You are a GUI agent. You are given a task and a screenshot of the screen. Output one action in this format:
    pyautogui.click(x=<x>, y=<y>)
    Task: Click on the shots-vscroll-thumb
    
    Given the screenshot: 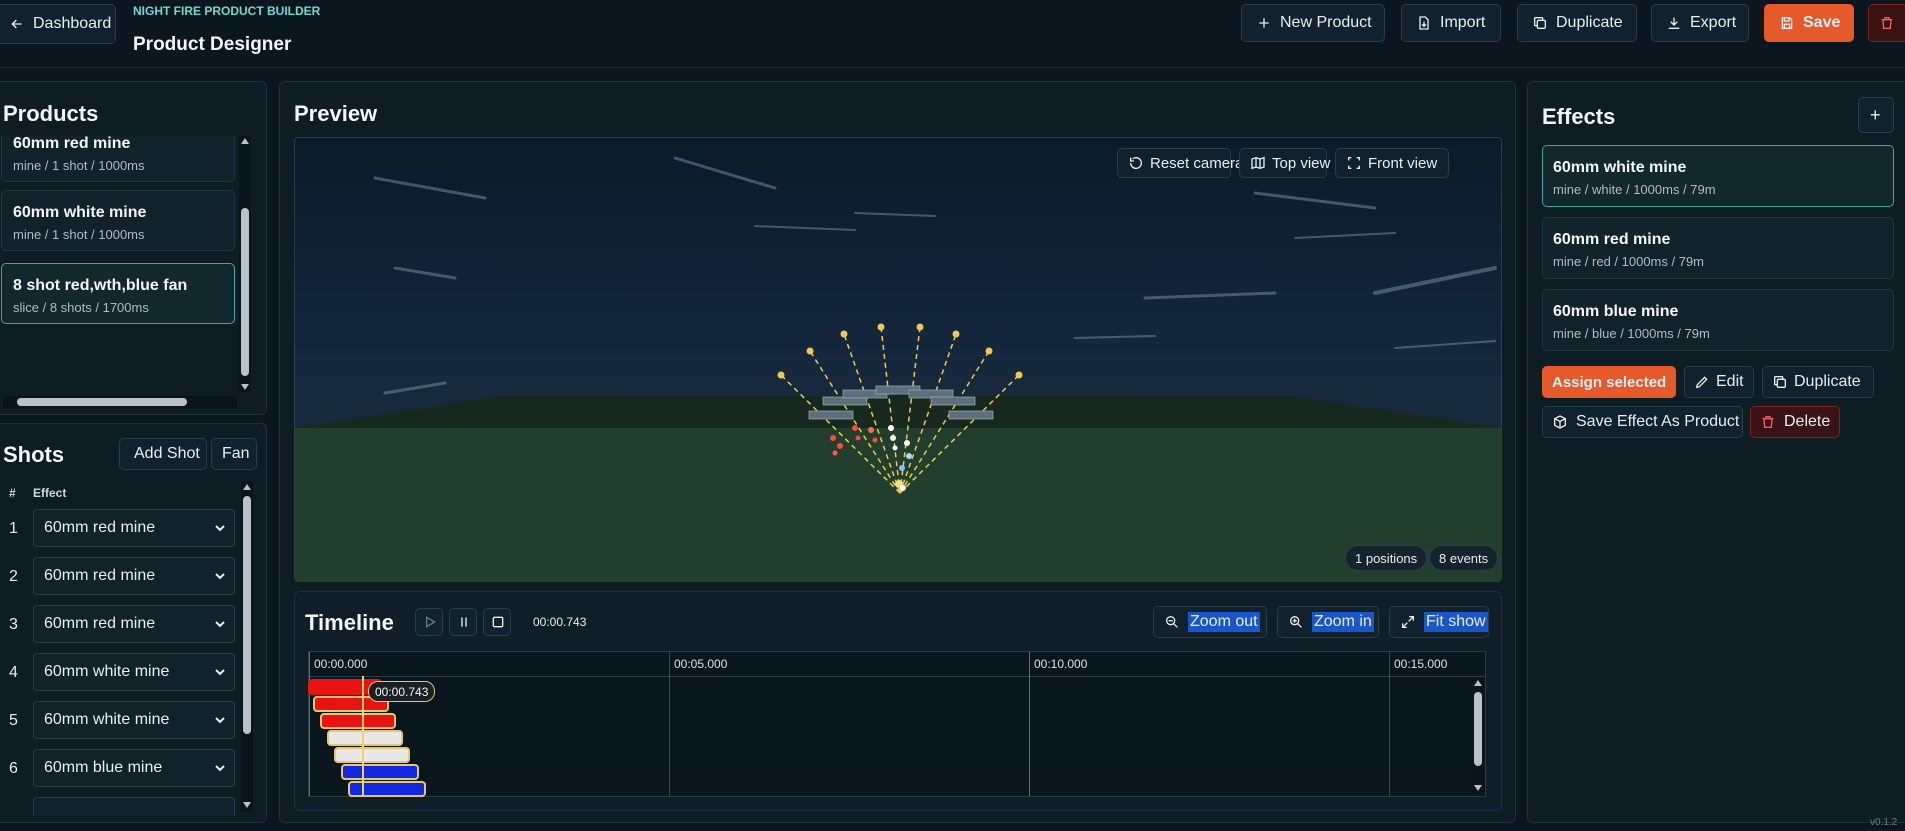 What is the action you would take?
    pyautogui.click(x=247, y=615)
    